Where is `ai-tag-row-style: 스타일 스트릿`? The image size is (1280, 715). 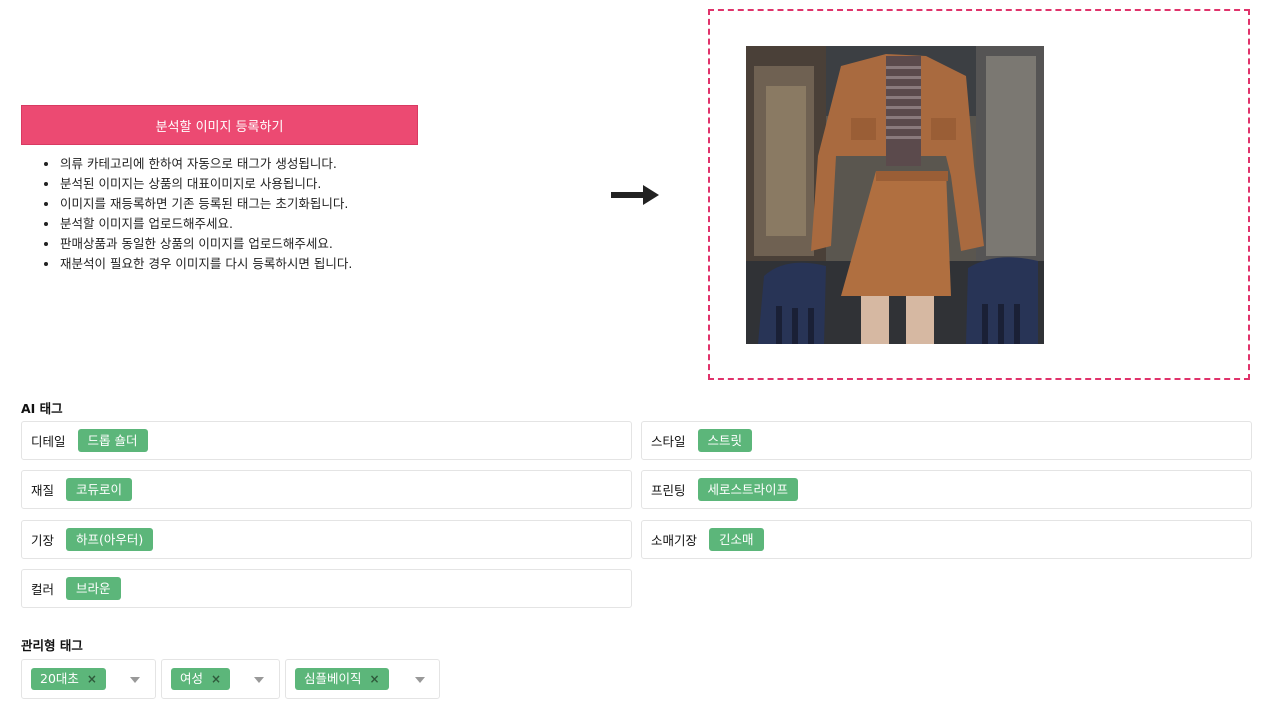 ai-tag-row-style: 스타일 스트릿 is located at coordinates (946, 440).